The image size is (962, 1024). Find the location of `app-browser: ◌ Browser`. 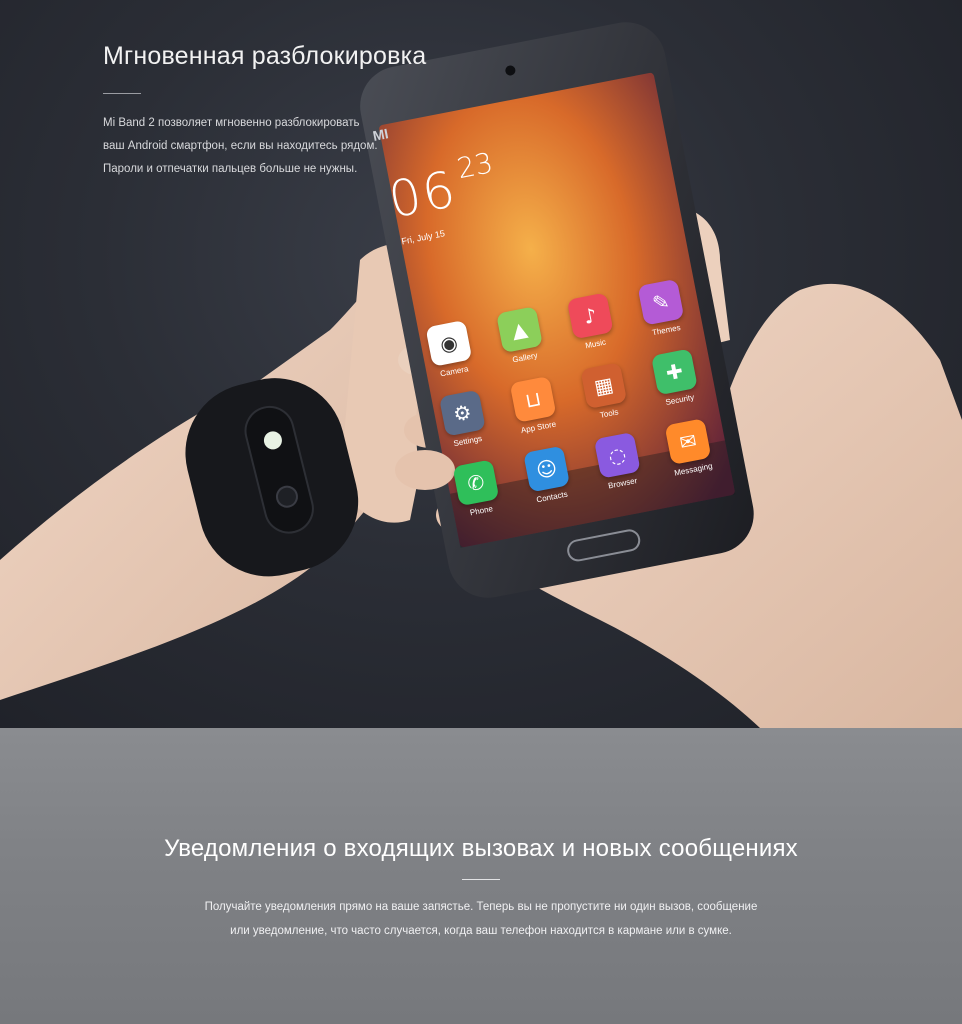

app-browser: ◌ Browser is located at coordinates (618, 461).